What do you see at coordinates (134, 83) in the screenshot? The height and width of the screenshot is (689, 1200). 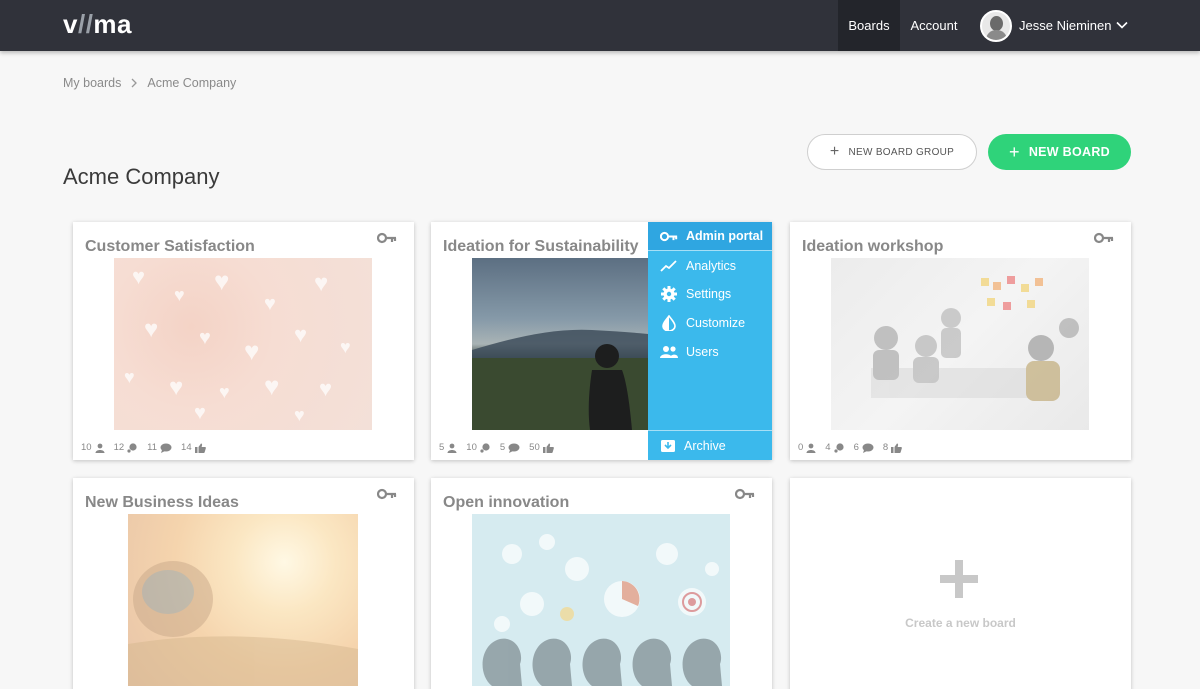 I see `chevron-right-icon` at bounding box center [134, 83].